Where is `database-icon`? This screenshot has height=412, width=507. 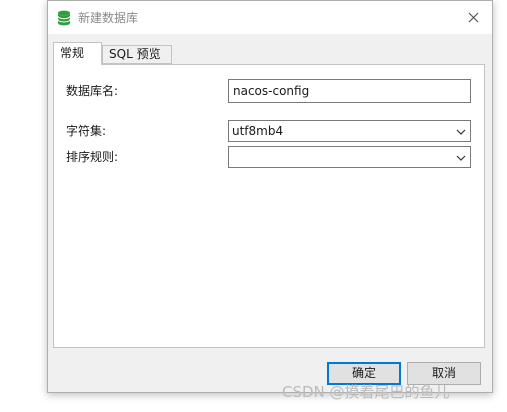 database-icon is located at coordinates (64, 18).